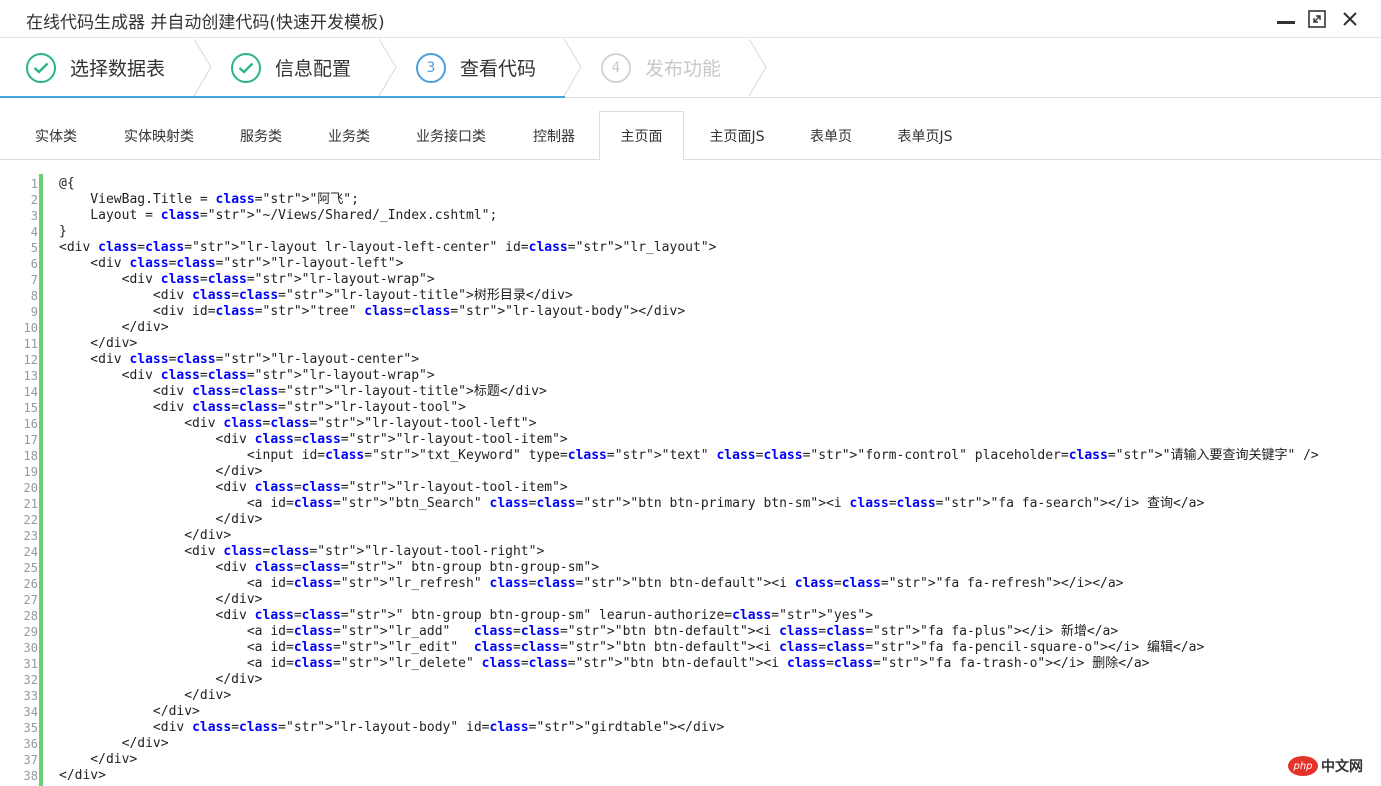 Image resolution: width=1381 pixels, height=786 pixels. Describe the element at coordinates (616, 67) in the screenshot. I see `step-number: 4` at that location.